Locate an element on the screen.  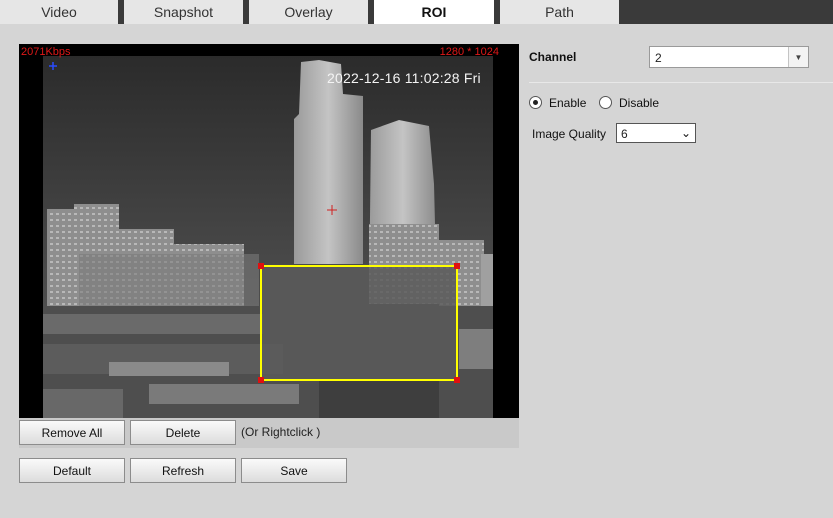
tab-roi: ROI is located at coordinates (434, 12).